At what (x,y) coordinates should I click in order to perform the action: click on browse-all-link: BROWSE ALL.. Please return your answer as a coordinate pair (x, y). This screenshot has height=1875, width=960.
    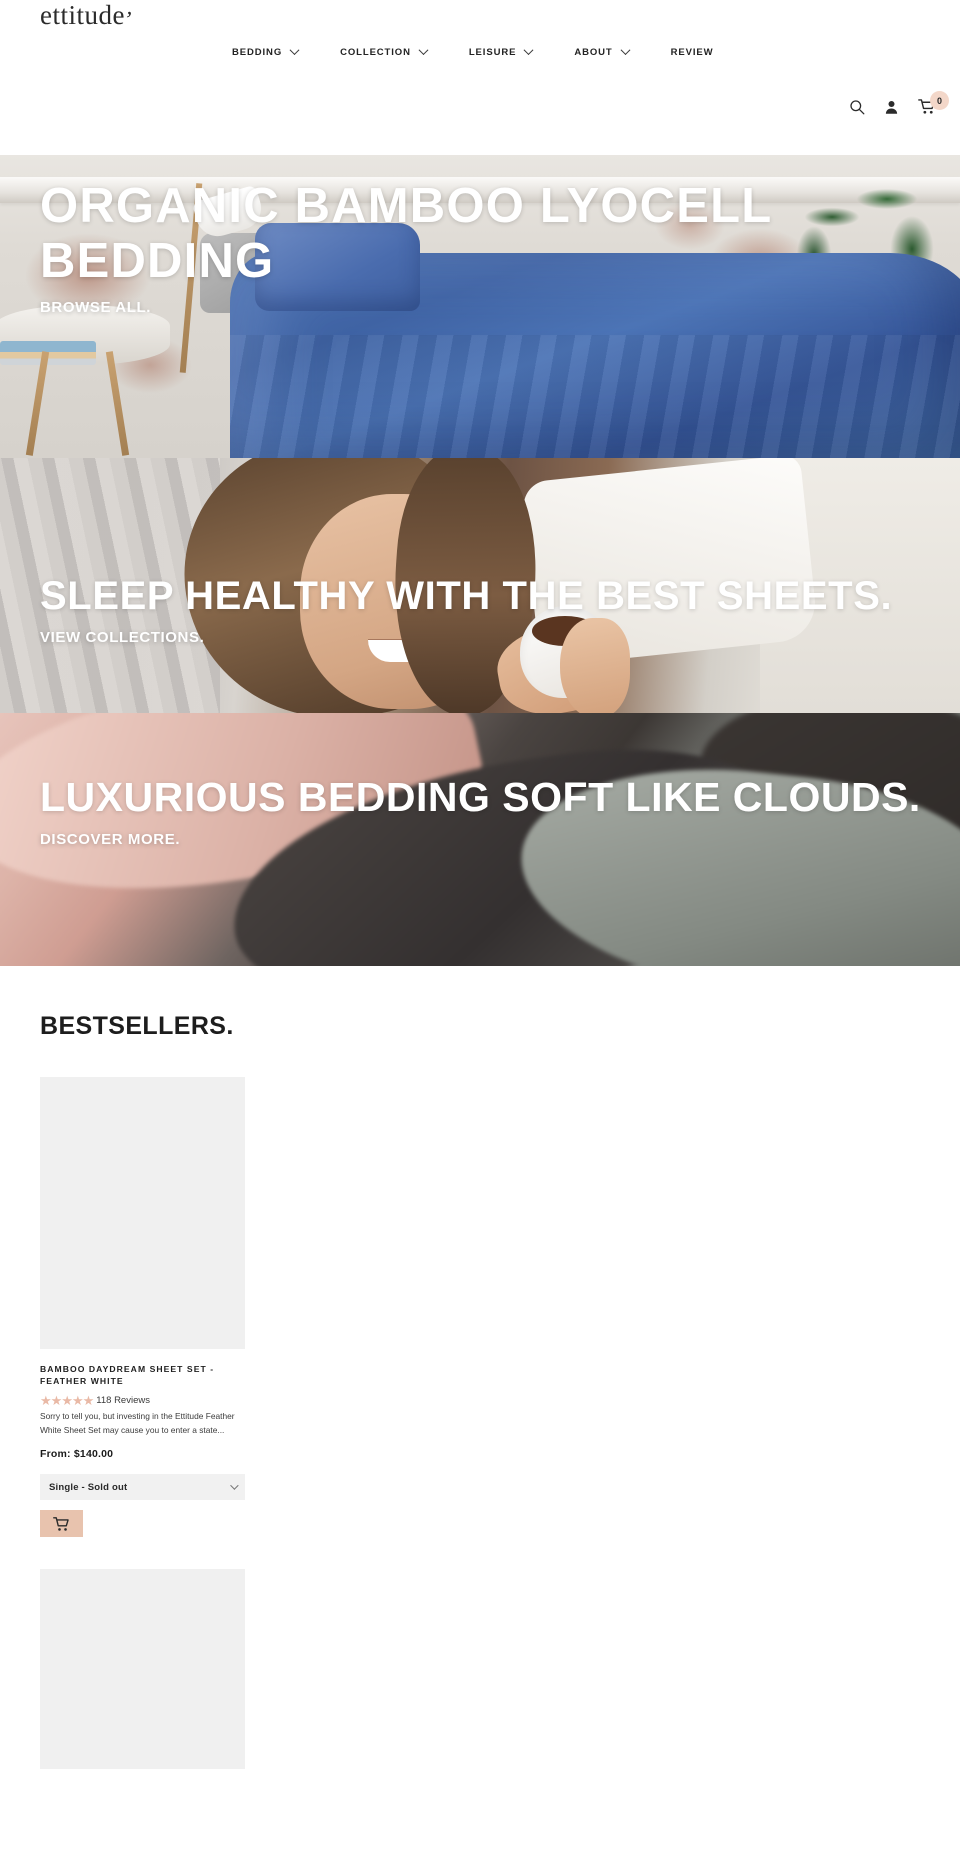
    Looking at the image, I should click on (95, 307).